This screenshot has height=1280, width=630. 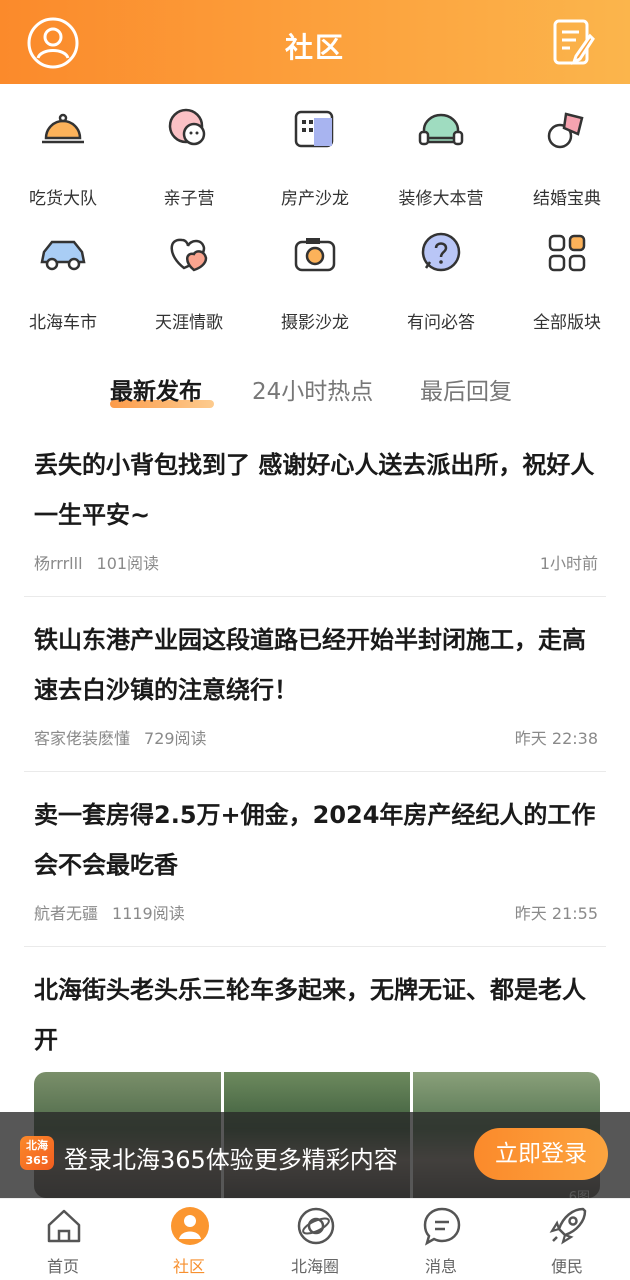 I want to click on article-author: 航者无疆, so click(x=66, y=913).